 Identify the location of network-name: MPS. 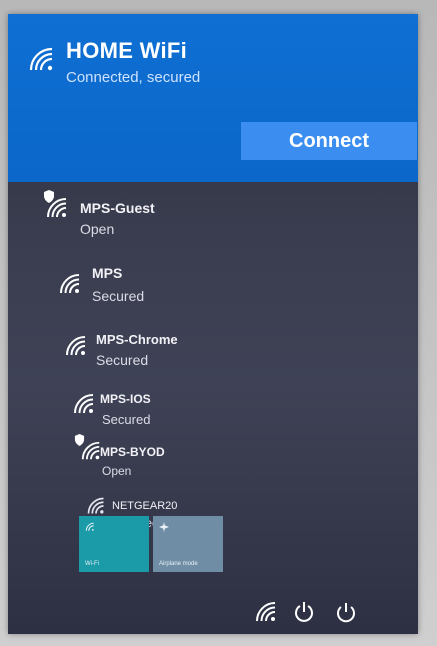
(107, 273).